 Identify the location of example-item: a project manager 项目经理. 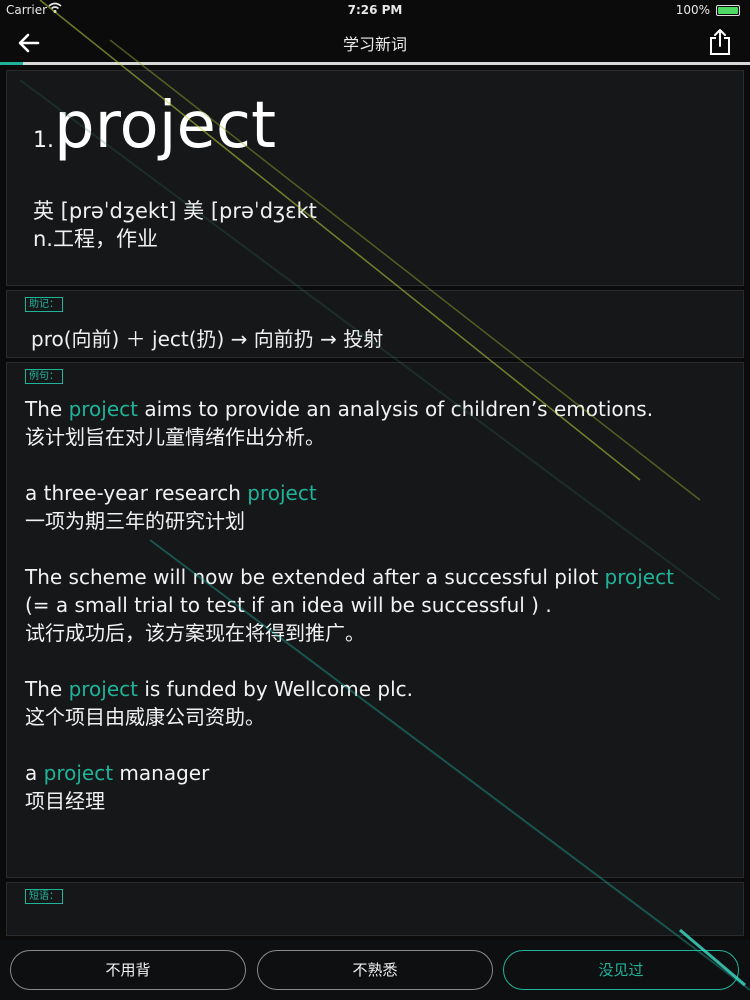
(381, 787).